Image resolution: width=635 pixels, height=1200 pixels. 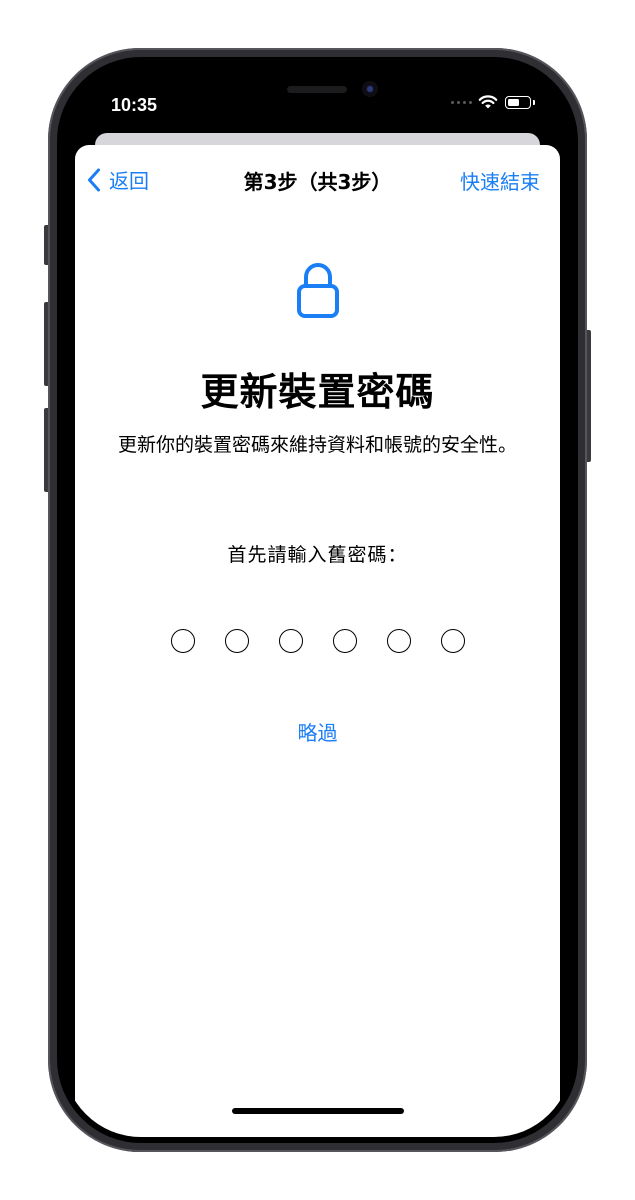 I want to click on passcode-input, so click(x=318, y=641).